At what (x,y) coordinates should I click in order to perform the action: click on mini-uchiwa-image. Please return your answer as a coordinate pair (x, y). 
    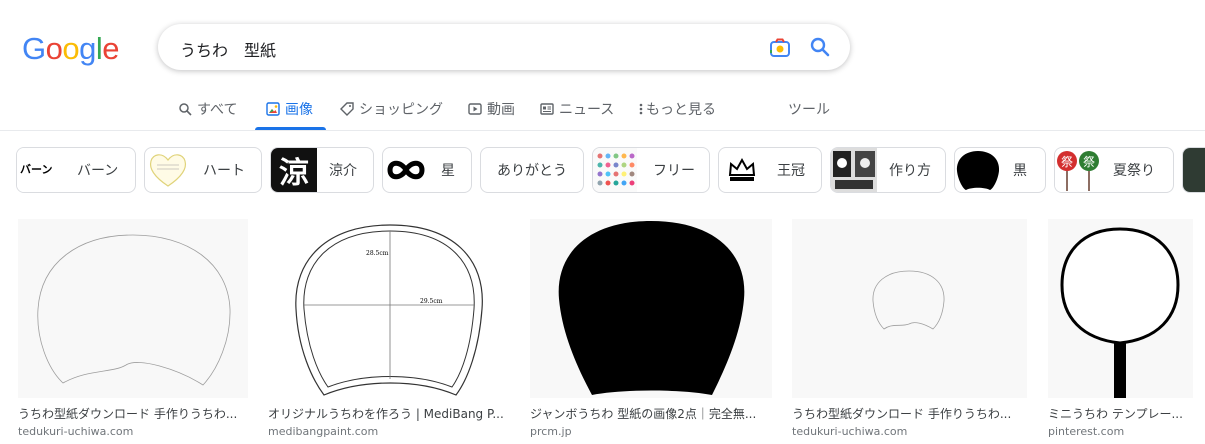
    Looking at the image, I should click on (1120, 312).